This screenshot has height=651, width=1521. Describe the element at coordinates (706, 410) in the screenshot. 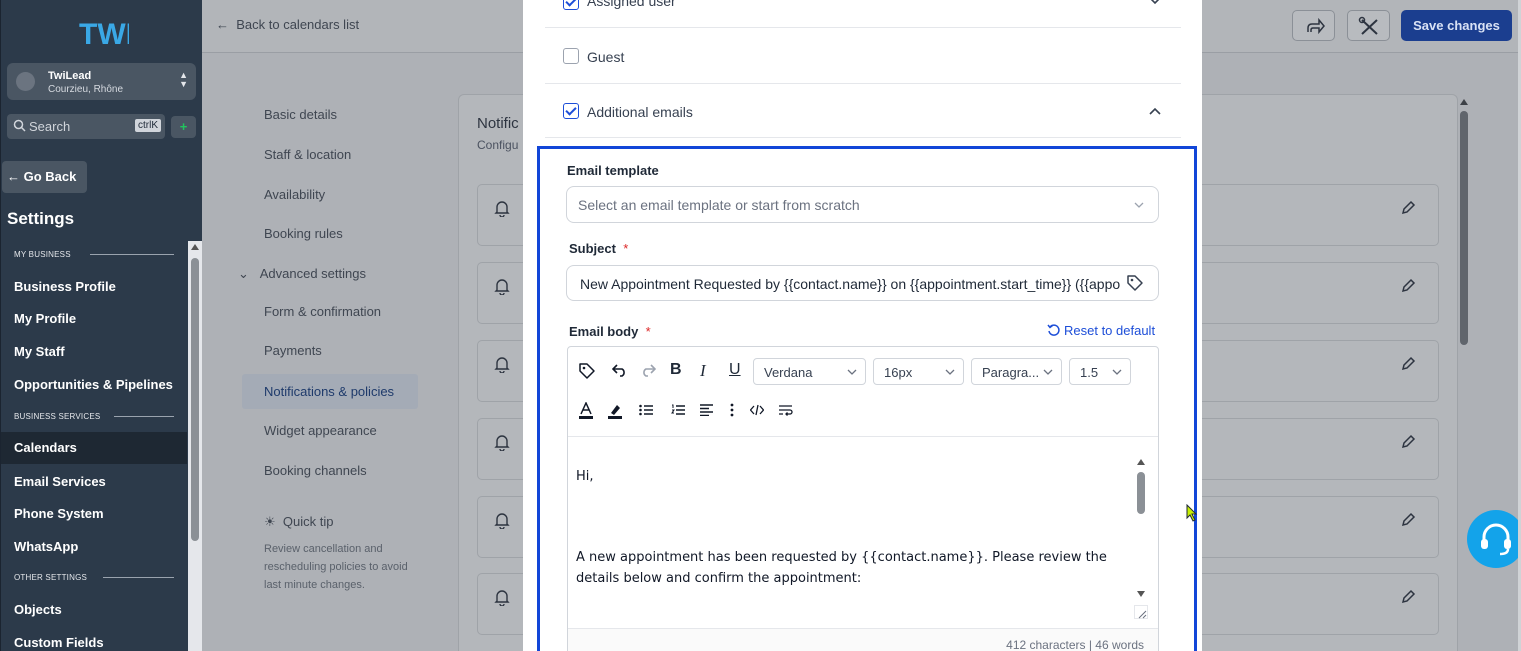

I see `align-icon` at that location.